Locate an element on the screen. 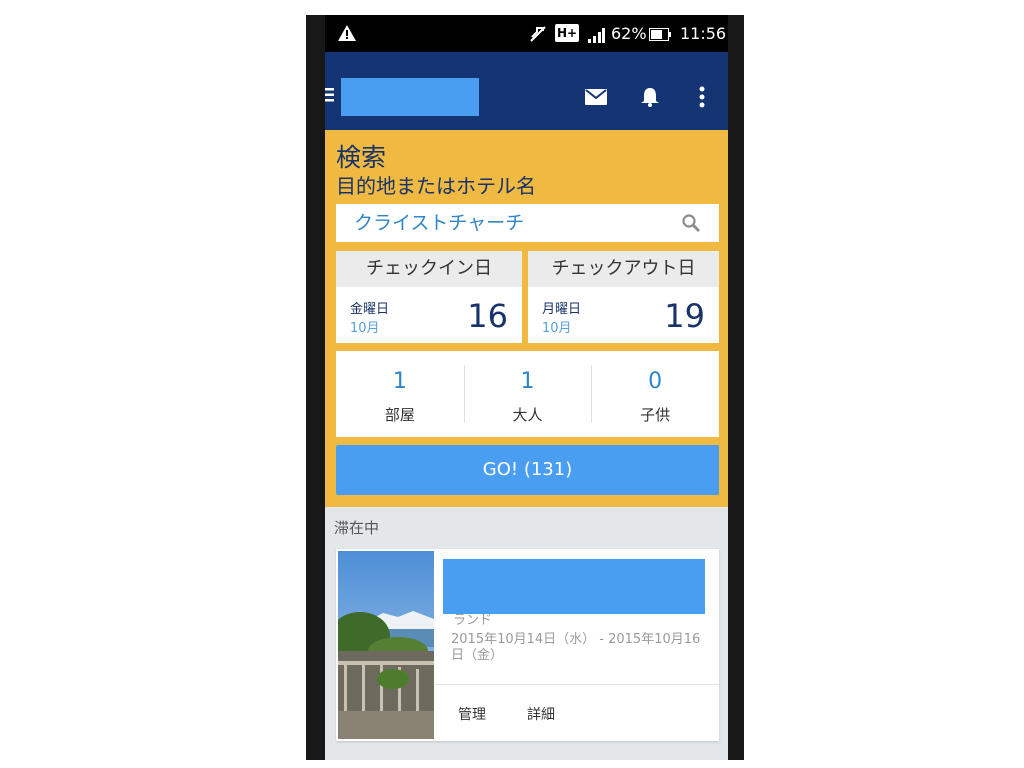 The image size is (1024, 768). stay-dates: 2015年10月14日（水） - 2015年10月16日（金） is located at coordinates (576, 647).